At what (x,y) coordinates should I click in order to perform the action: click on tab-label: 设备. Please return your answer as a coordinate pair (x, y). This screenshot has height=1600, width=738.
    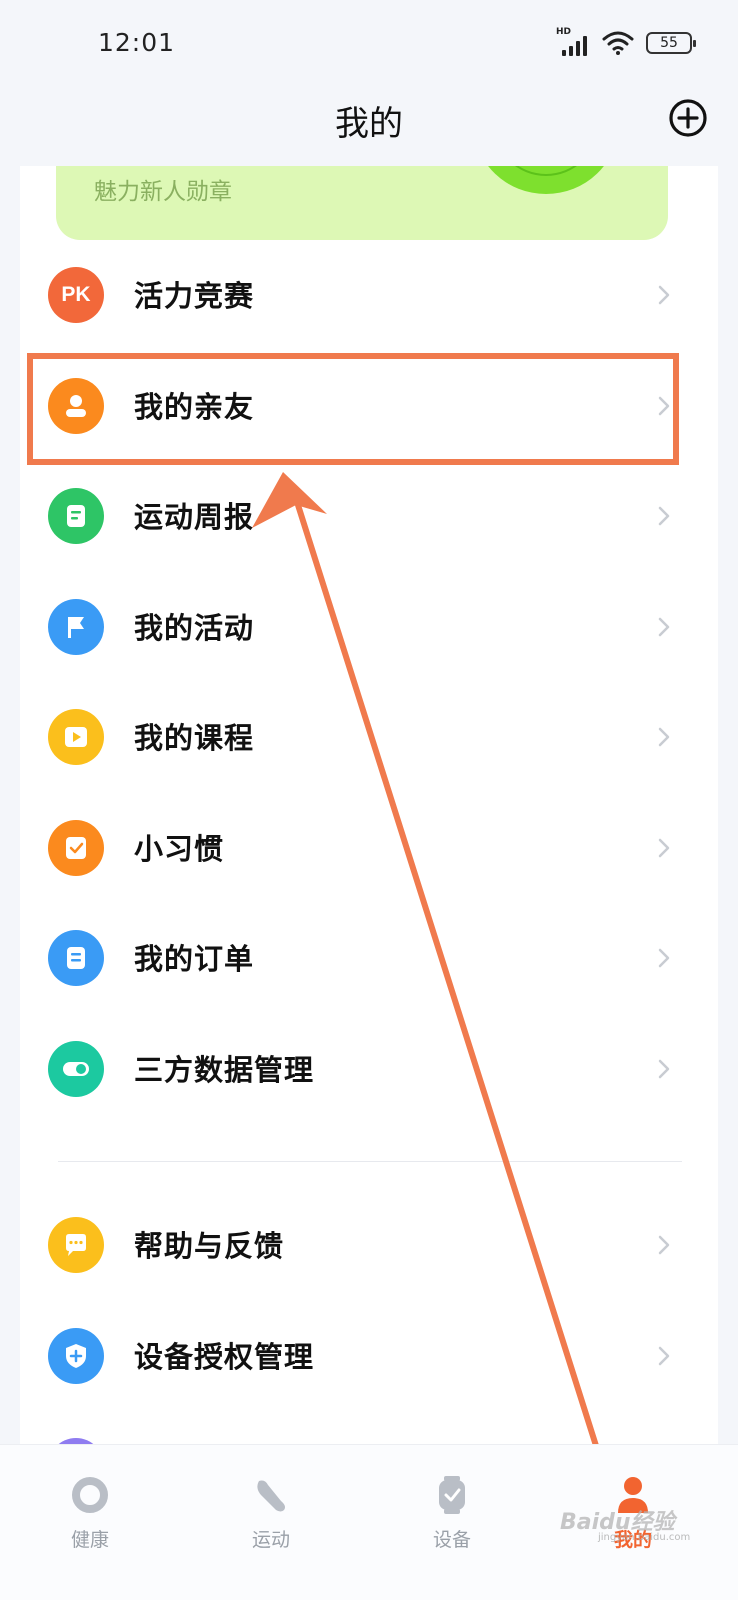
    Looking at the image, I should click on (451, 1540).